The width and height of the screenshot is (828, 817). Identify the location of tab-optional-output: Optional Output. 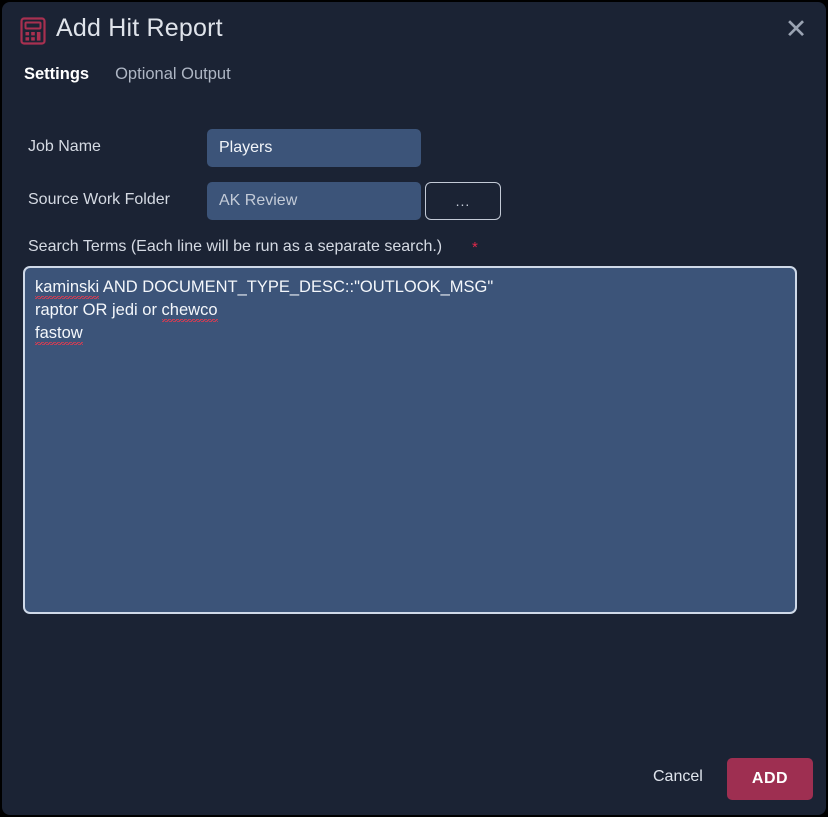
(173, 76).